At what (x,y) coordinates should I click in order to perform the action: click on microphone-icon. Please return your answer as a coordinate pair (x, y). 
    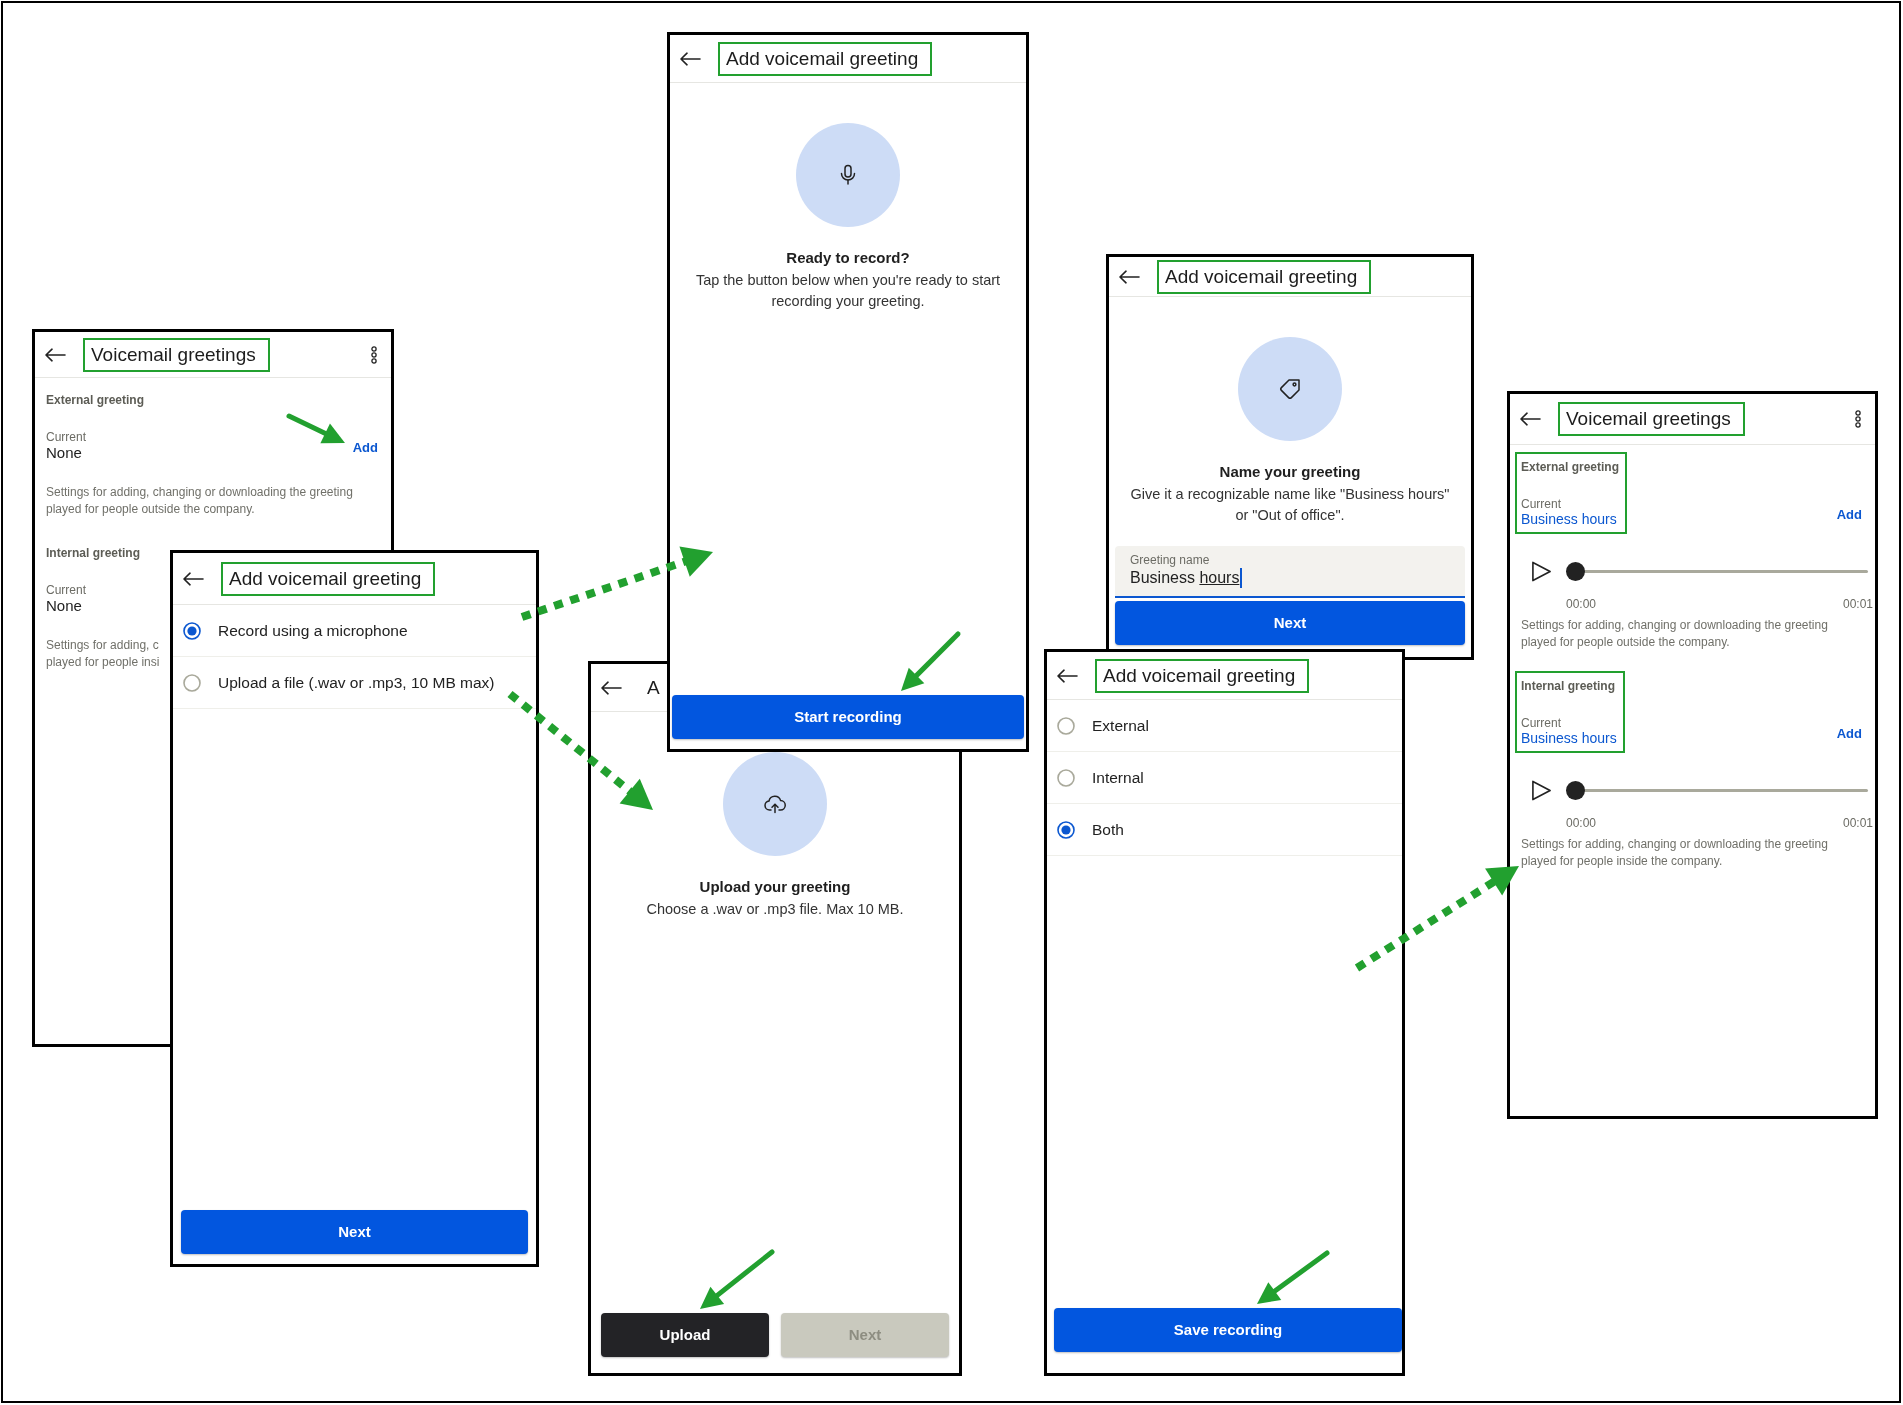
    Looking at the image, I should click on (848, 175).